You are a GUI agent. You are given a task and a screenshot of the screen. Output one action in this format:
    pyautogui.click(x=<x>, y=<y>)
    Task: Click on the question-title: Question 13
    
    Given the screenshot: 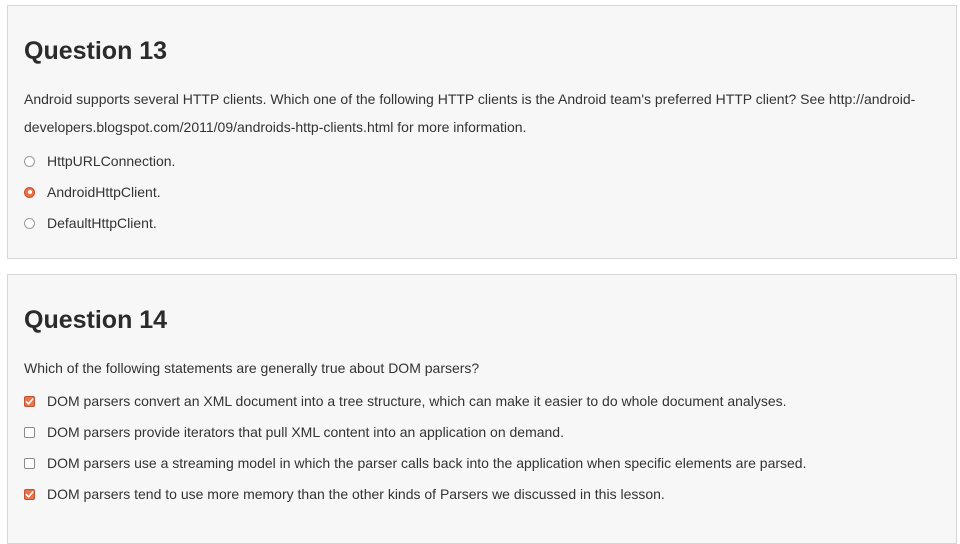 What is the action you would take?
    pyautogui.click(x=96, y=51)
    